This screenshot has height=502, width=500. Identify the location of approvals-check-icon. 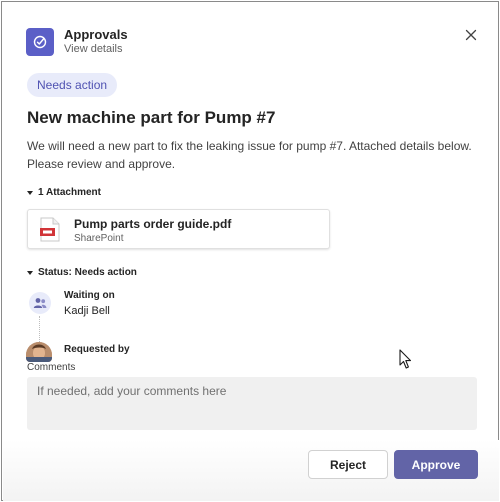
(40, 42).